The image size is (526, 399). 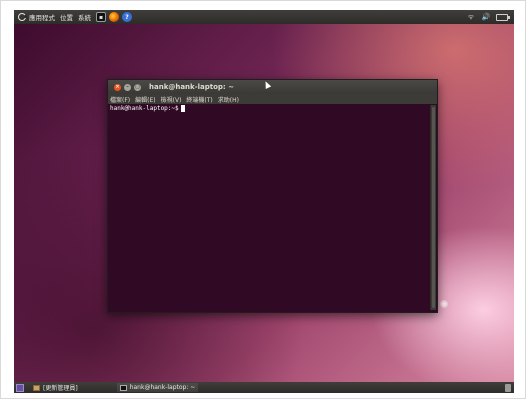 I want to click on terminal-scrollbar, so click(x=433, y=207).